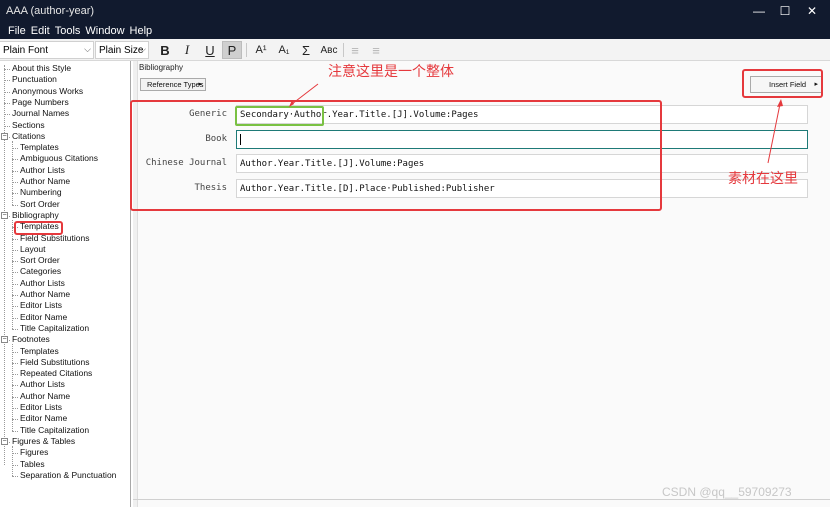 Image resolution: width=830 pixels, height=507 pixels. I want to click on menu-tools: Tools, so click(68, 31).